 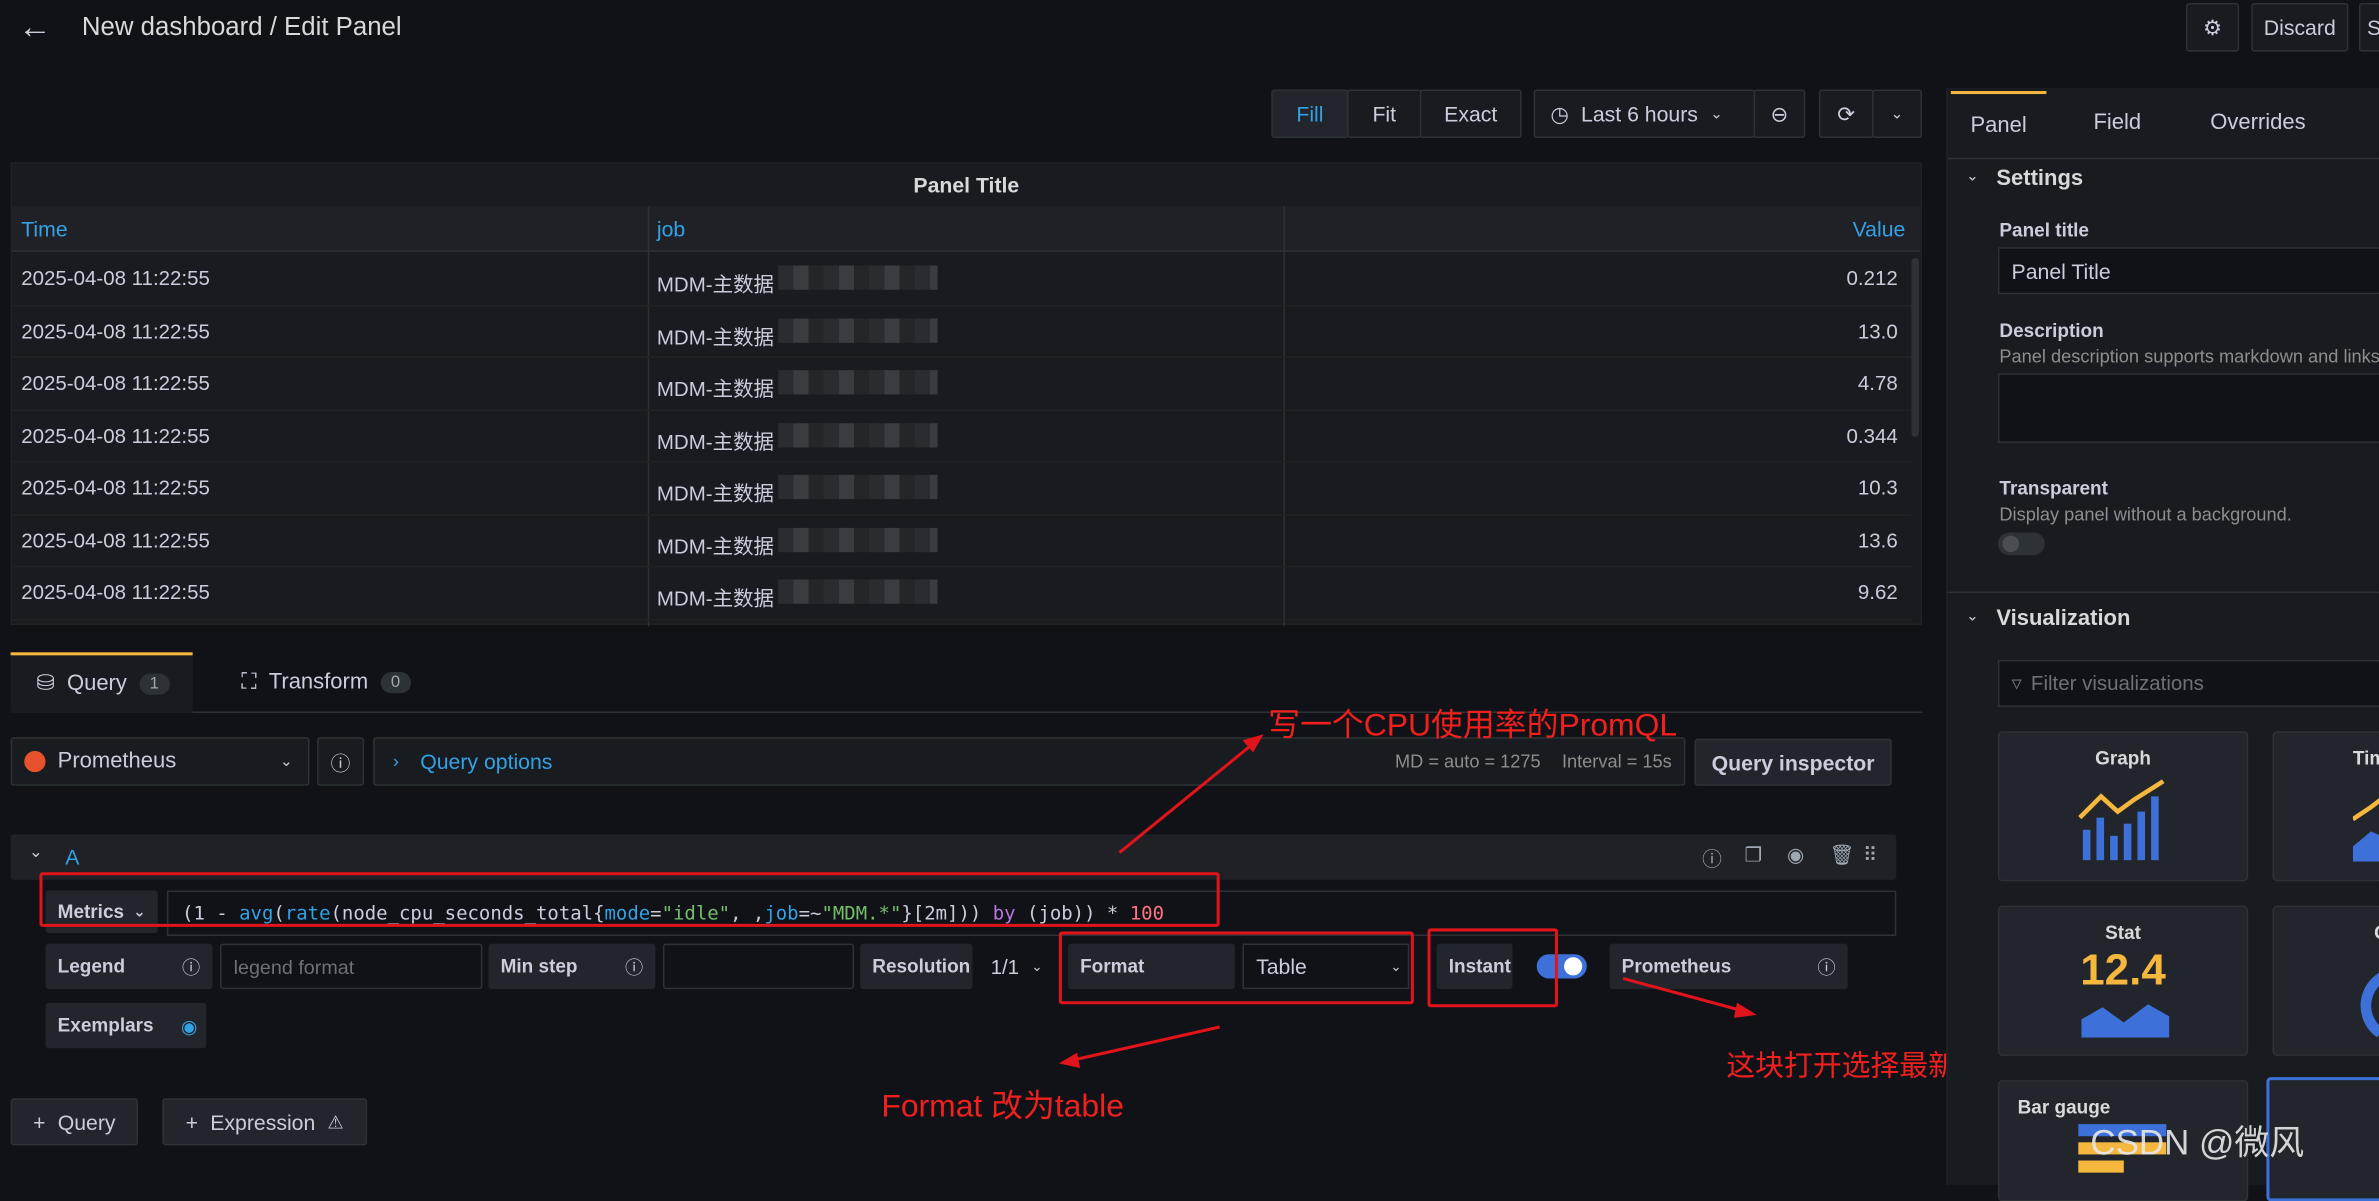 I want to click on visualization-section-title: Visualization, so click(x=2063, y=619).